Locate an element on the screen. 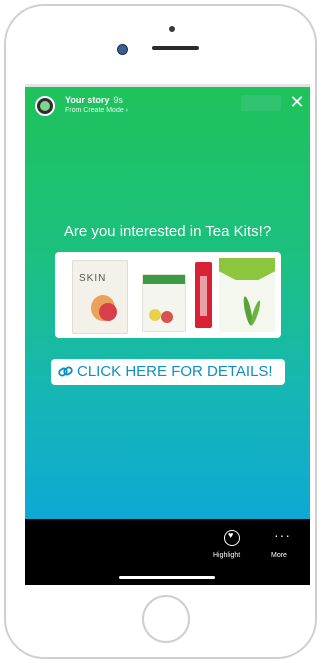  stick-highlight is located at coordinates (203, 296).